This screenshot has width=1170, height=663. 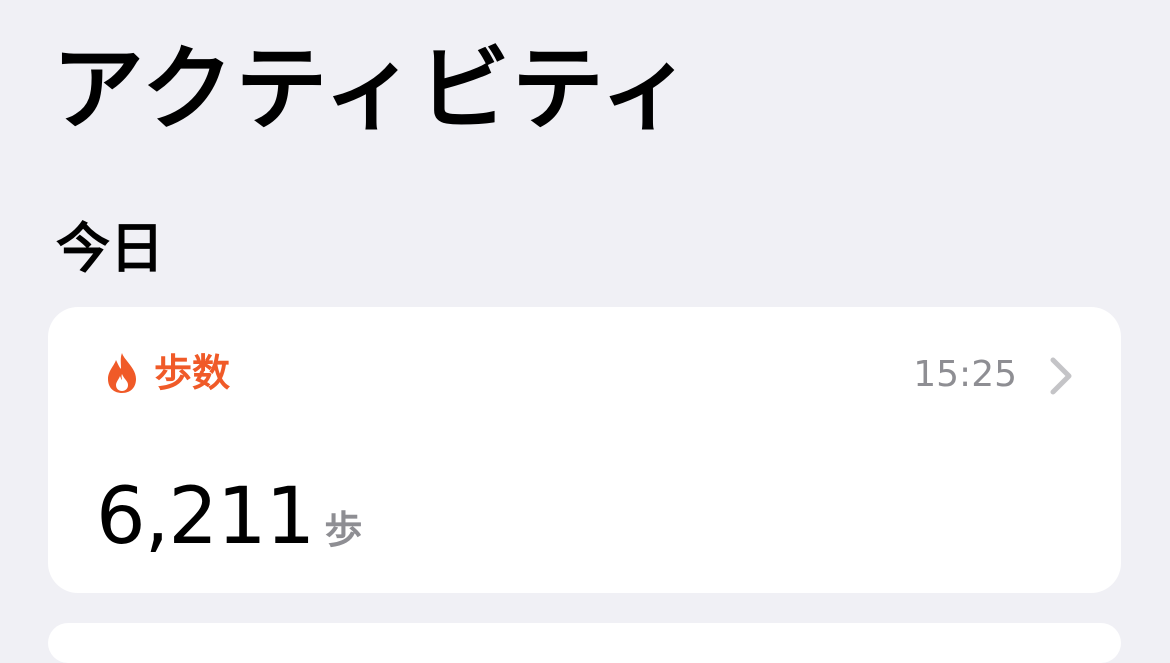 What do you see at coordinates (122, 373) in the screenshot?
I see `flame-icon` at bounding box center [122, 373].